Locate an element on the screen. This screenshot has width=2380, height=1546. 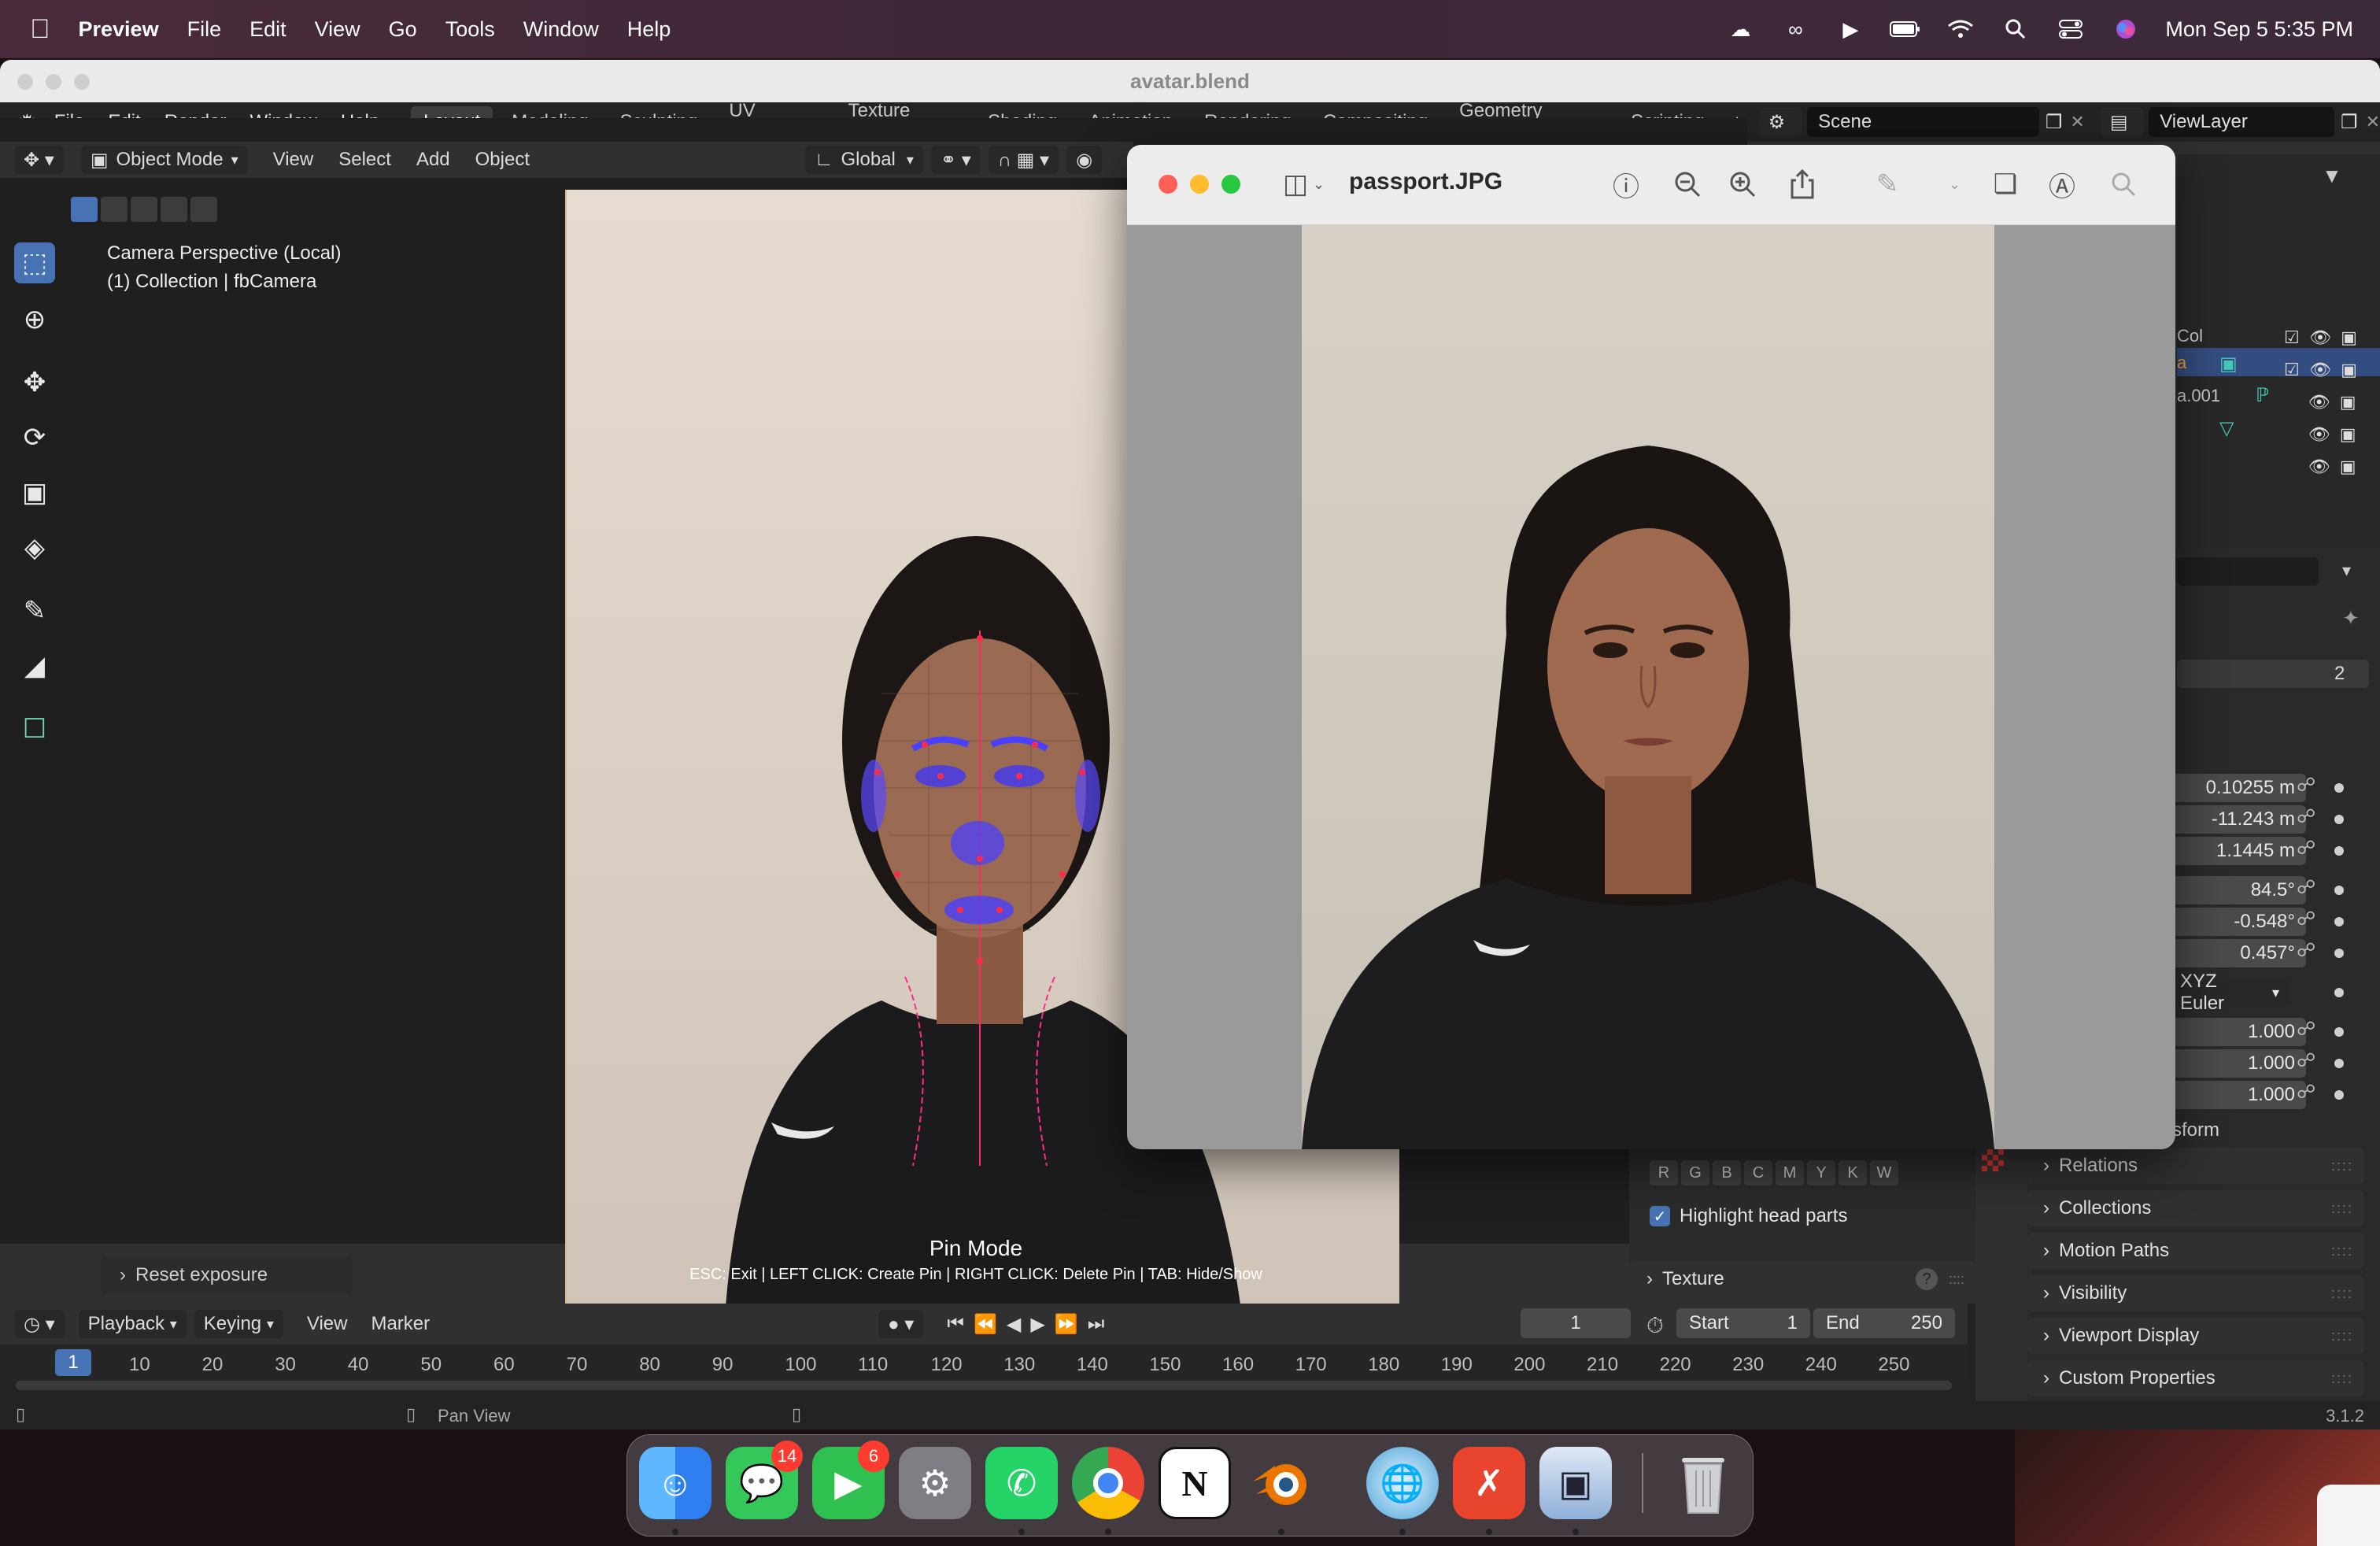
dock-whatsapp-icon: ✆ is located at coordinates (1021, 1483).